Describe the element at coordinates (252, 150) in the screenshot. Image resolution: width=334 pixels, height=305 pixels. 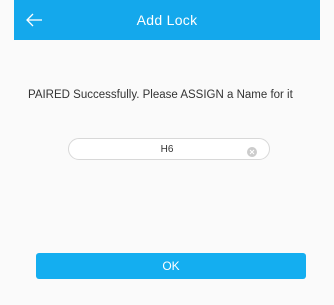
I see `clear-icon` at that location.